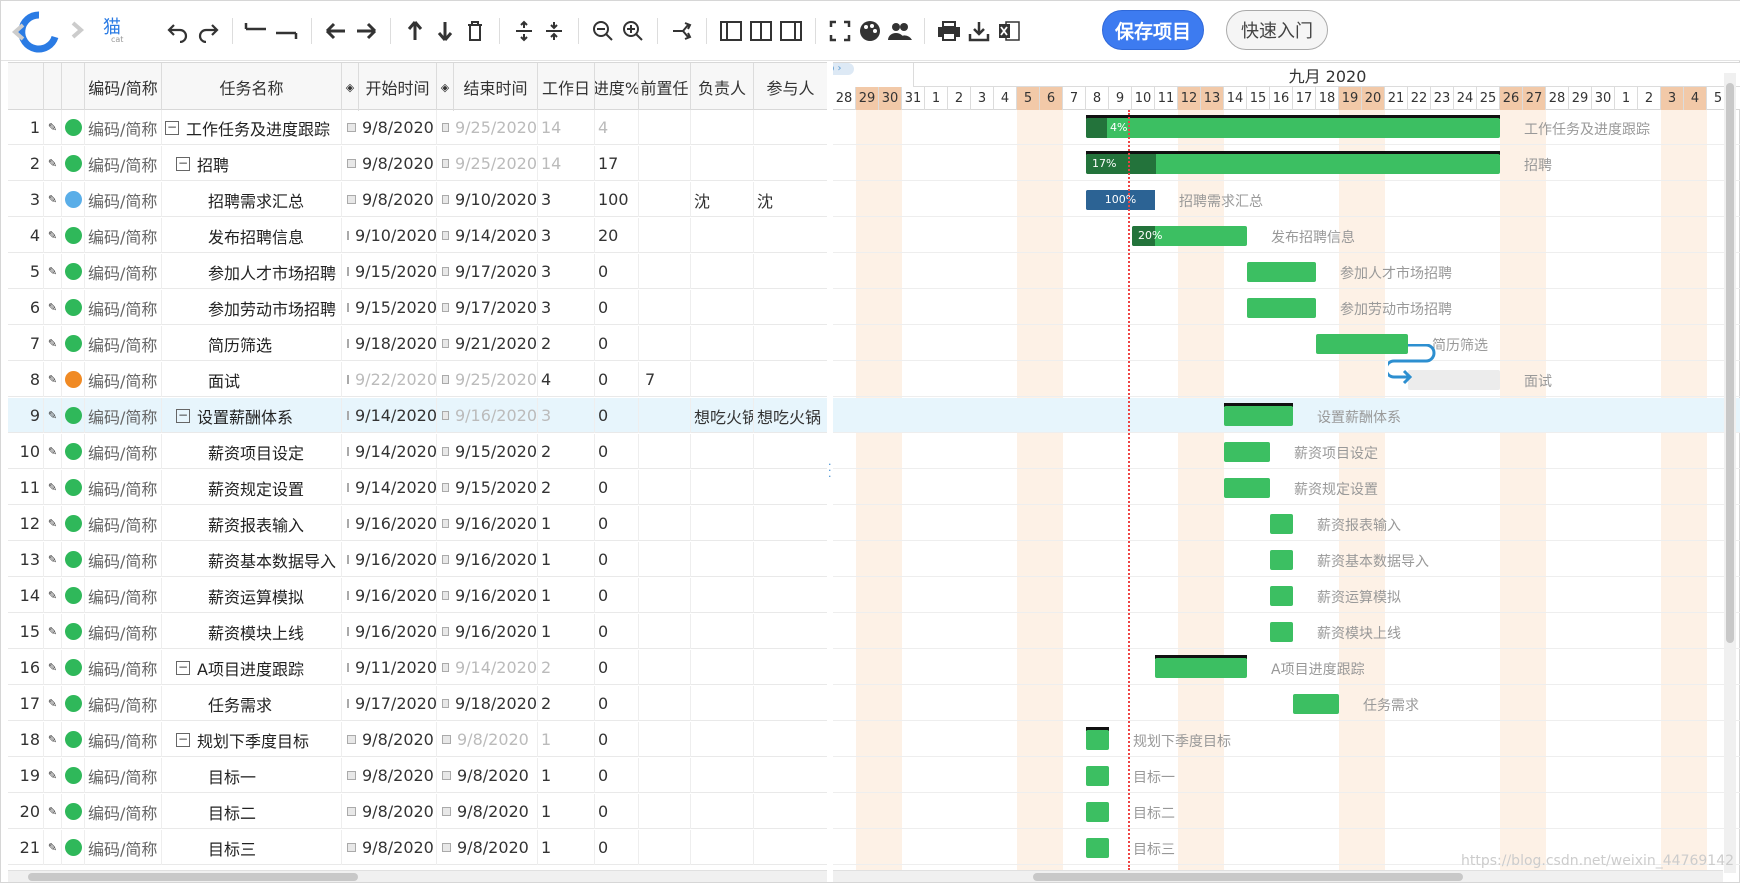 This screenshot has height=883, width=1740. I want to click on task-name-cell: 参加人才市场招聘, so click(252, 271).